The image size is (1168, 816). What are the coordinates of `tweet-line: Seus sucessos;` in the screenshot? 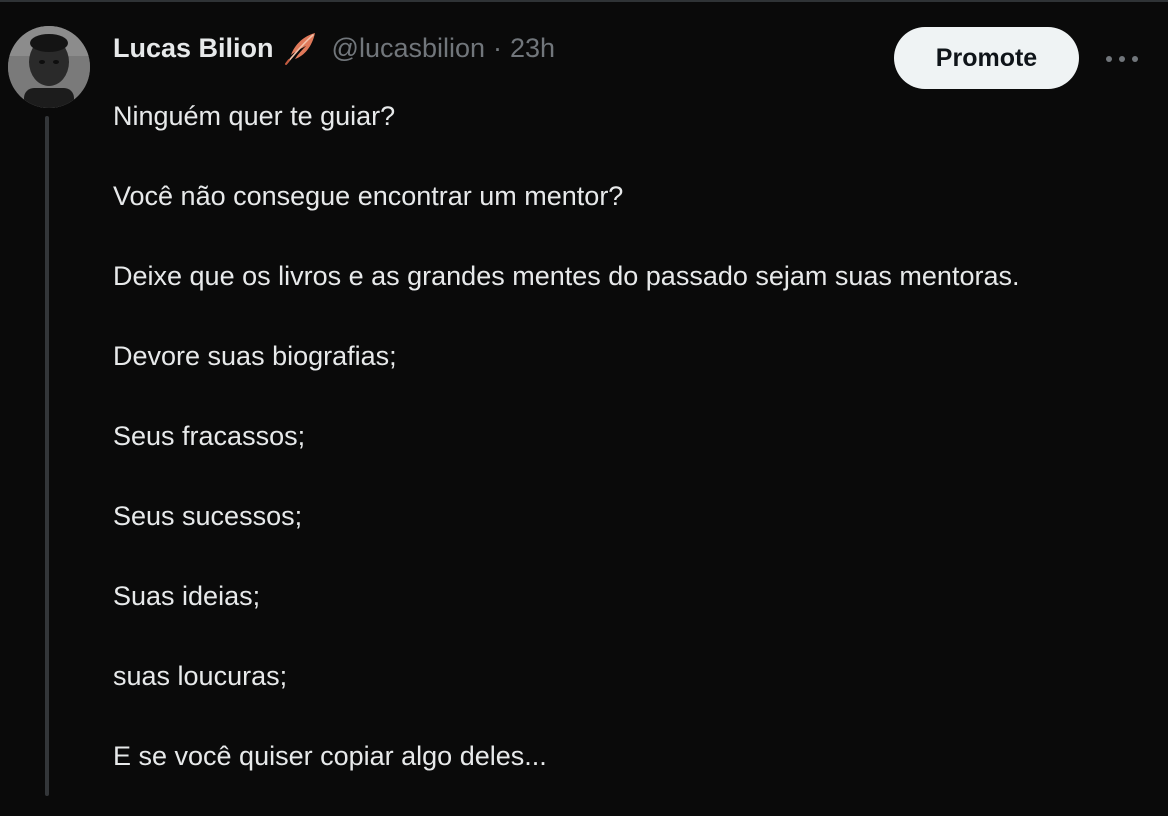 It's located at (208, 516).